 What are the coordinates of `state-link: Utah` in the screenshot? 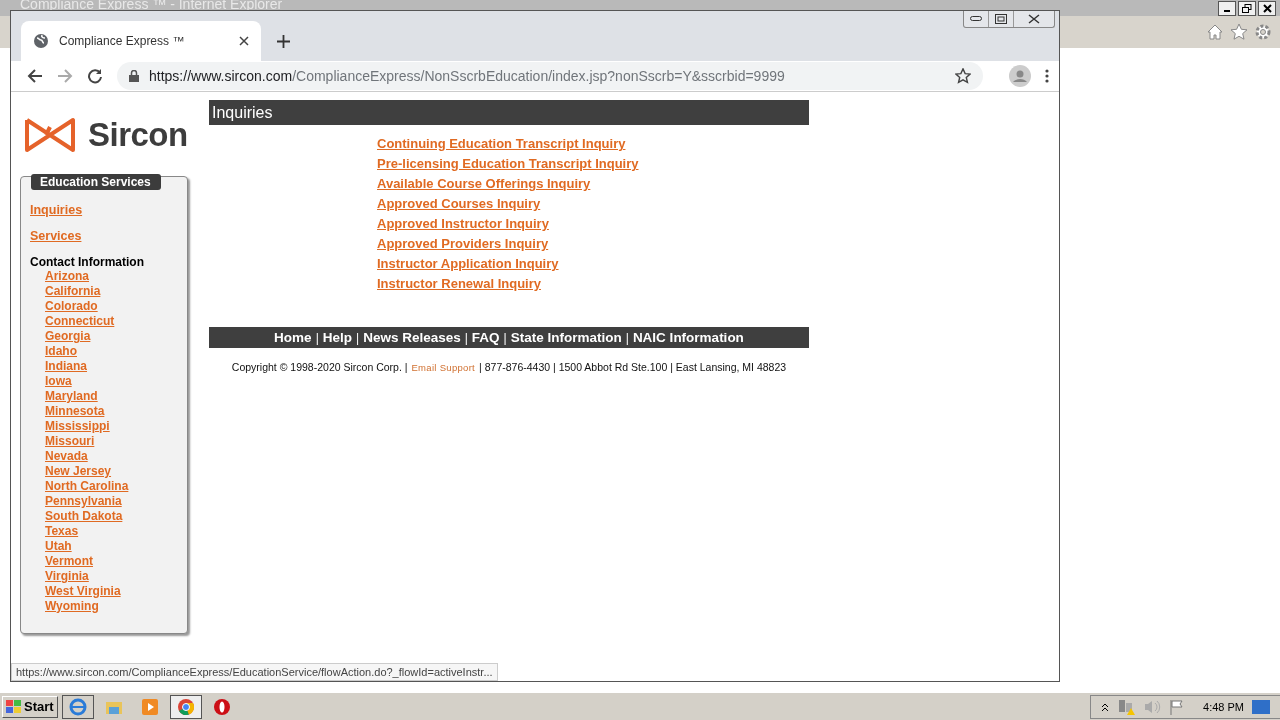 It's located at (58, 546).